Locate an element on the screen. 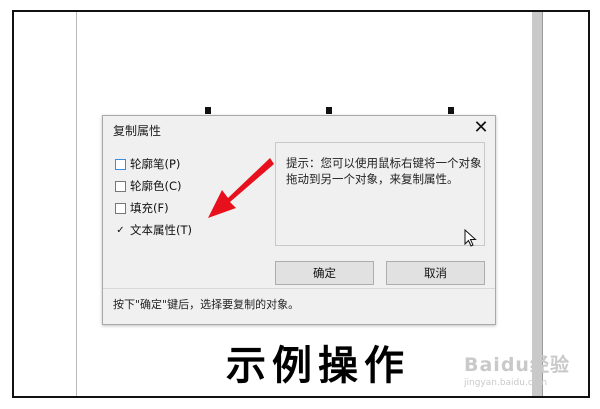 This screenshot has width=600, height=409. option-fill: 填充(F) is located at coordinates (142, 208).